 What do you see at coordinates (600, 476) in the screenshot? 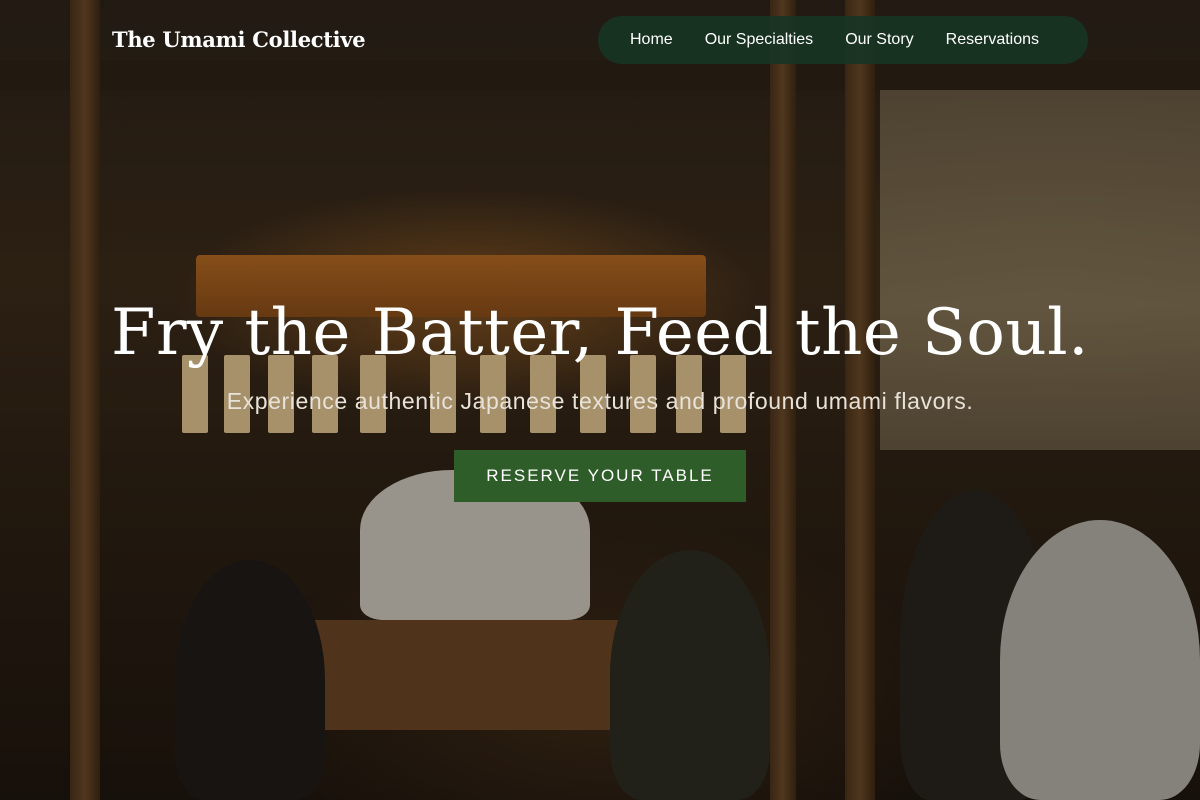
I see `reserve-table-button: RESERVE YOUR TABLE` at bounding box center [600, 476].